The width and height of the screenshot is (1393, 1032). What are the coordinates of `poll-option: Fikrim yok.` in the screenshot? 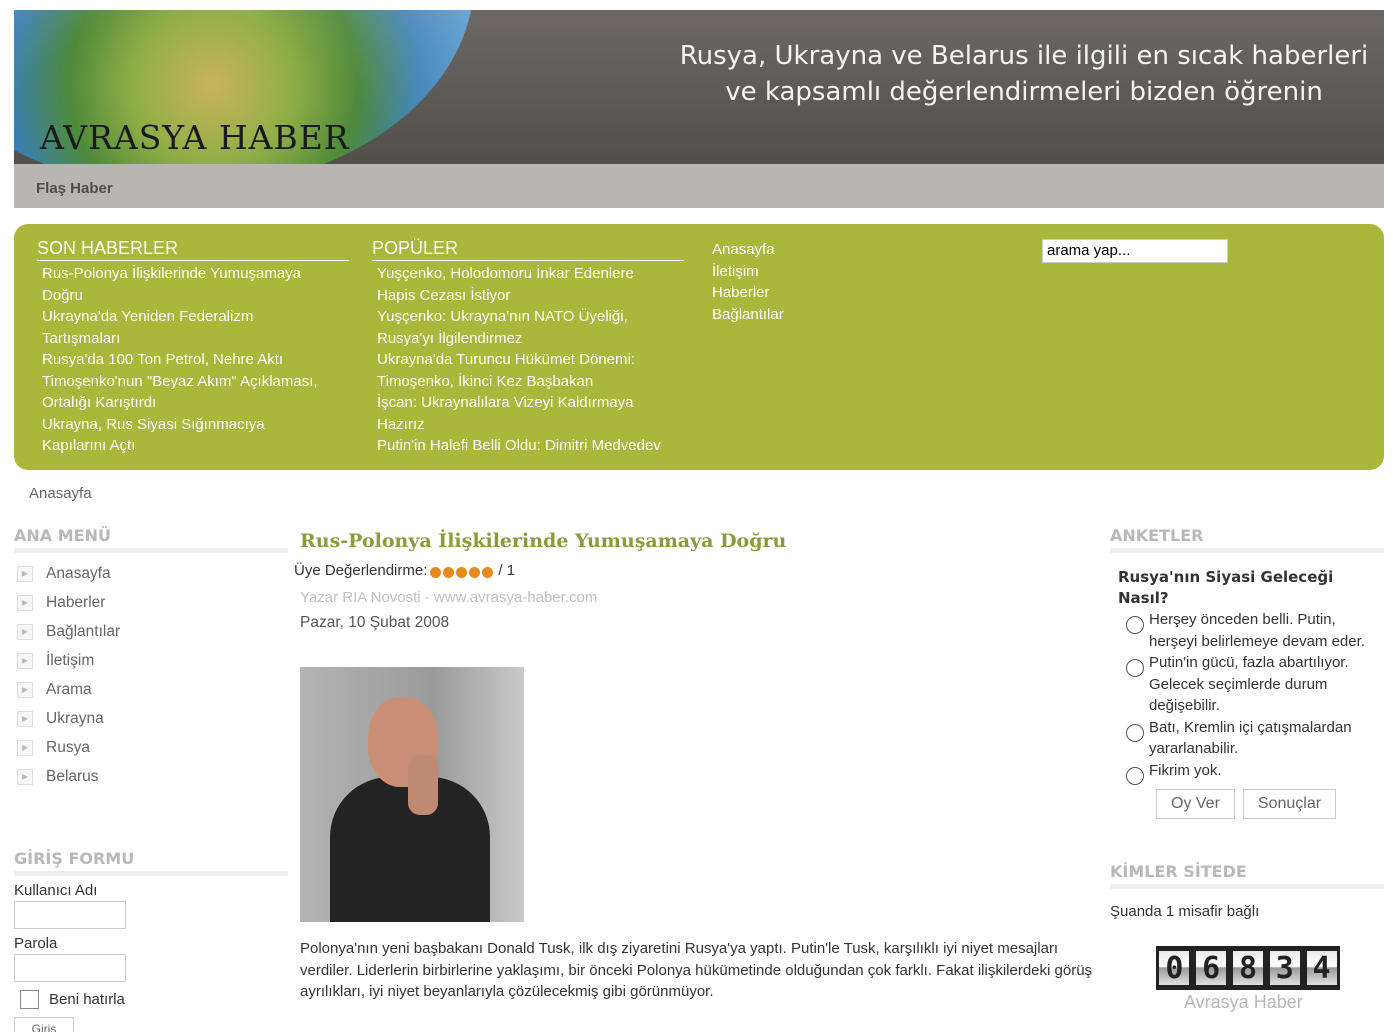 It's located at (1255, 772).